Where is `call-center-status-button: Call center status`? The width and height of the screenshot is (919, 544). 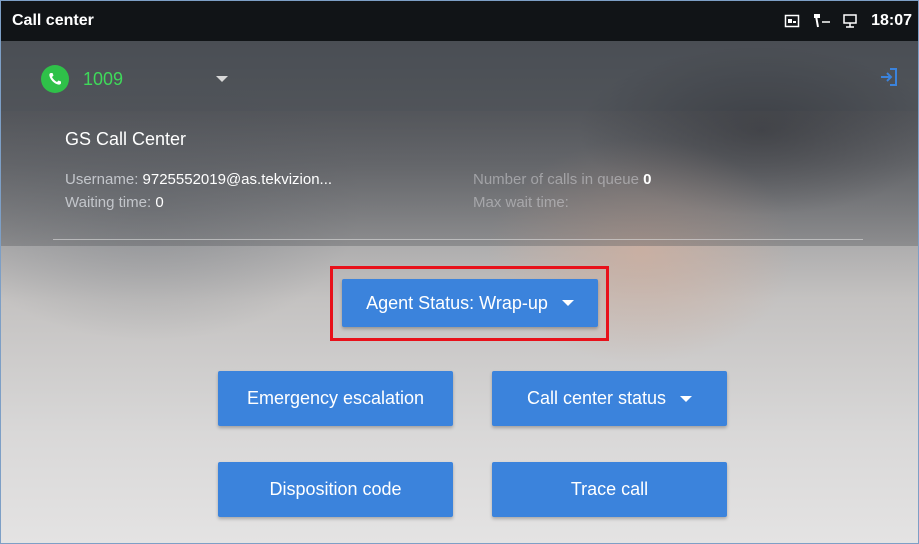 call-center-status-button: Call center status is located at coordinates (609, 398).